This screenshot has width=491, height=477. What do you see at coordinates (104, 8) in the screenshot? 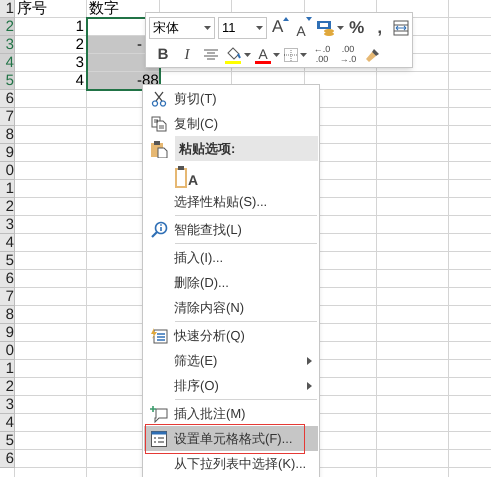
I see `table-cell-text: 数字` at bounding box center [104, 8].